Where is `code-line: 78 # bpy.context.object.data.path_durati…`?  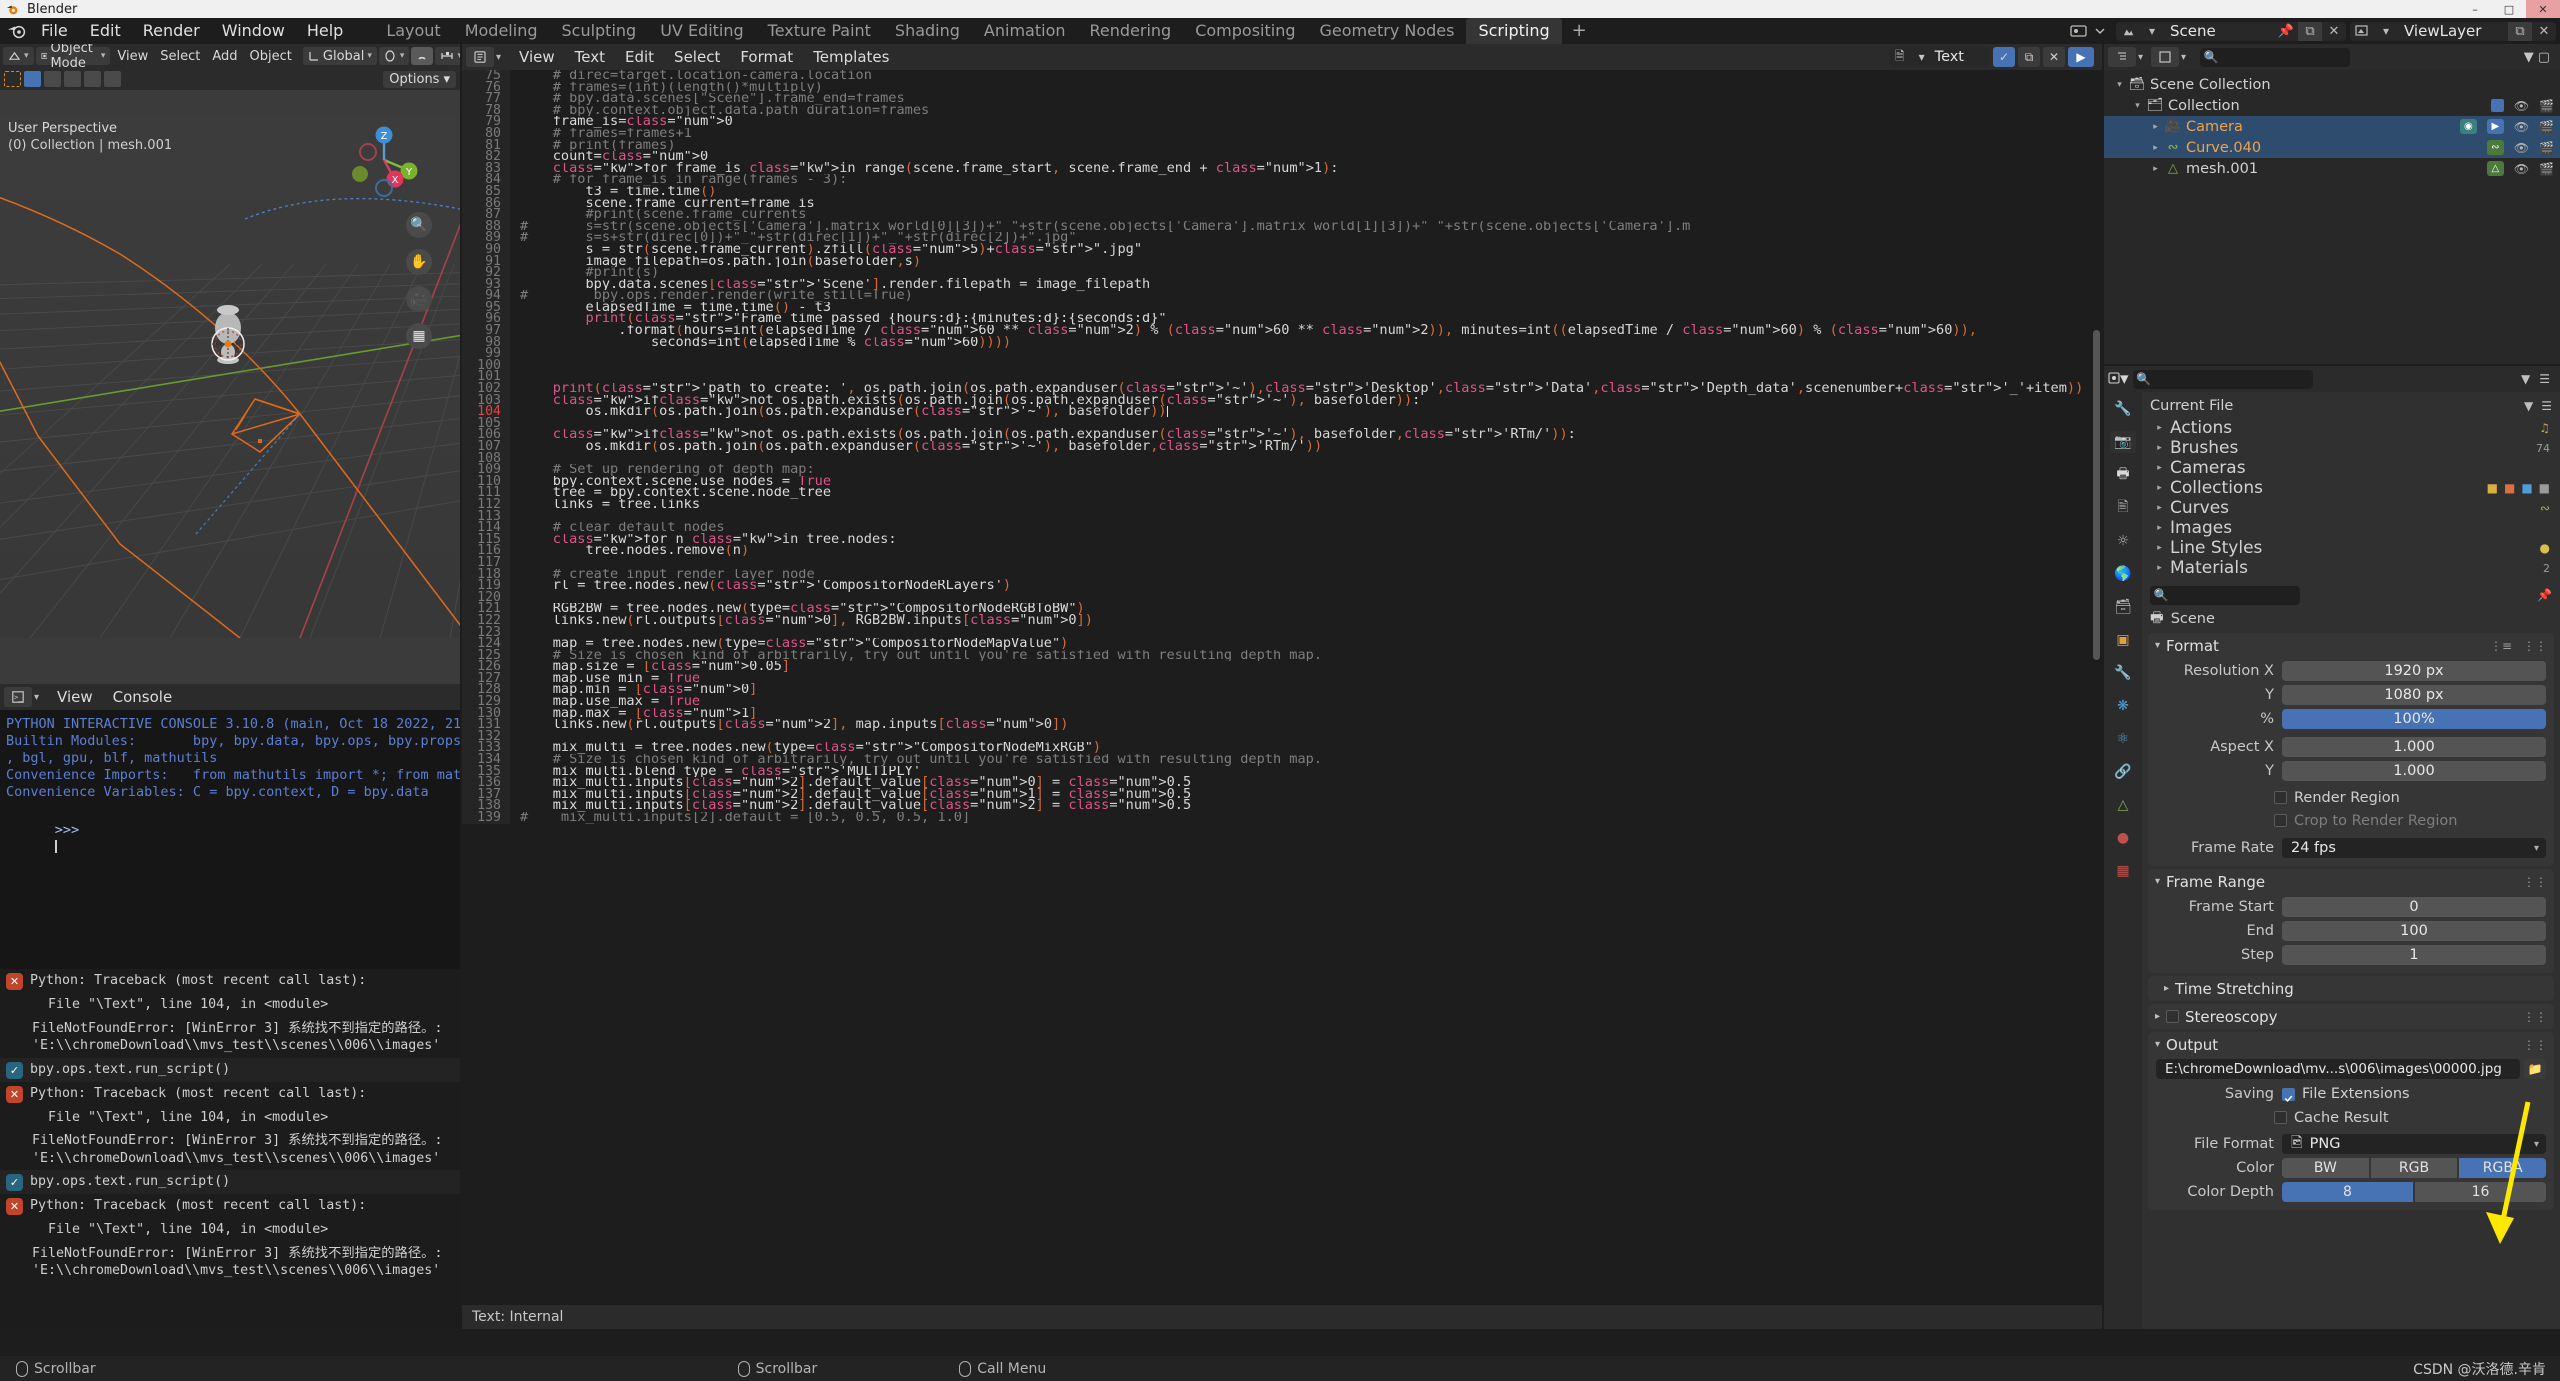
code-line: 78 # bpy.context.object.data.path_durati… is located at coordinates (1282, 110).